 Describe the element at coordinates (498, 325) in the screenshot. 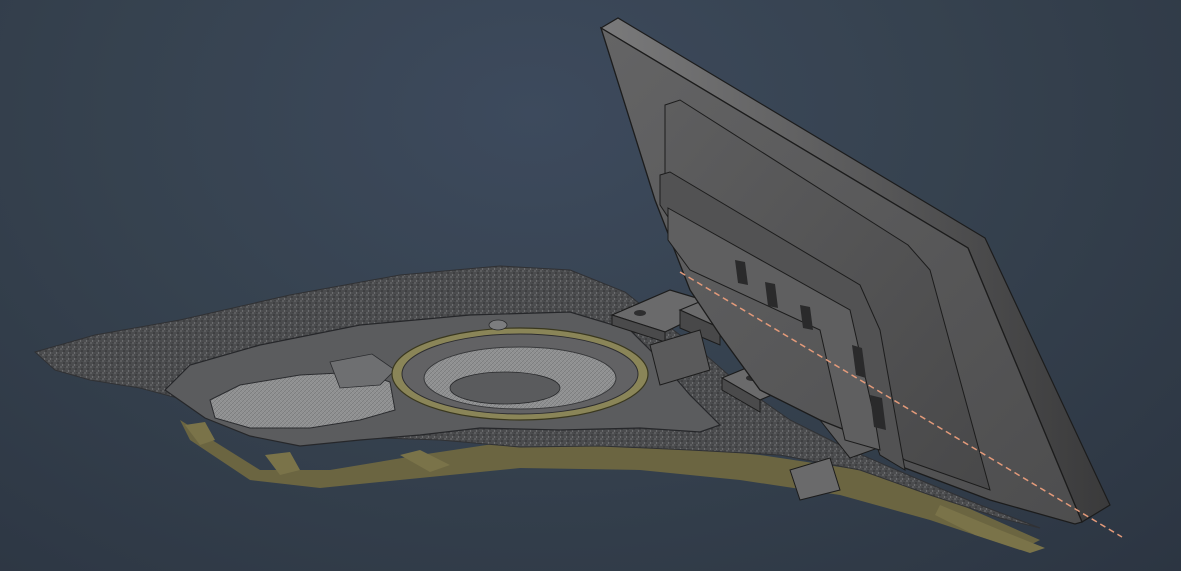

I see `mounting-screw` at that location.